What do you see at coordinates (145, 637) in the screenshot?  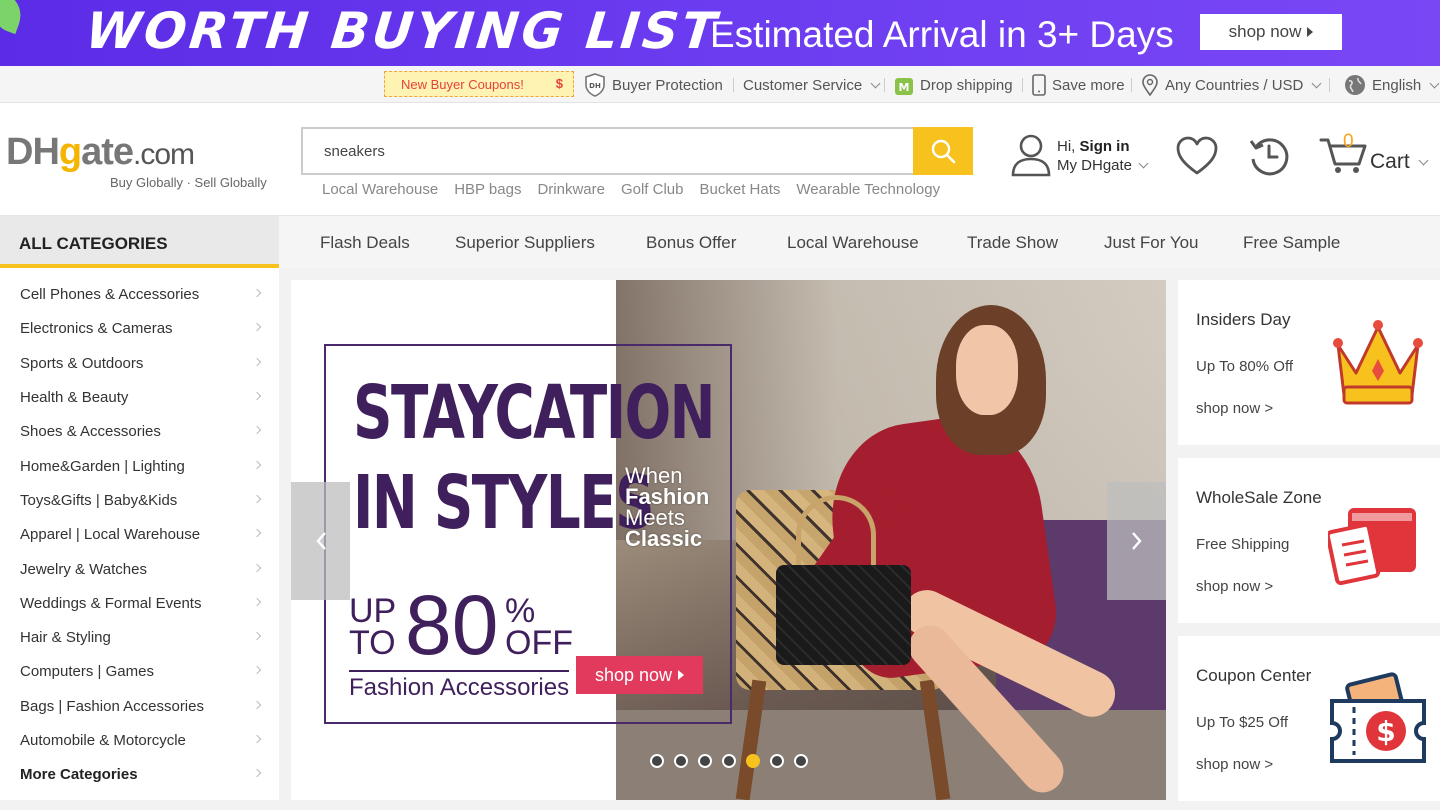 I see `category-item: Hair & Styling` at bounding box center [145, 637].